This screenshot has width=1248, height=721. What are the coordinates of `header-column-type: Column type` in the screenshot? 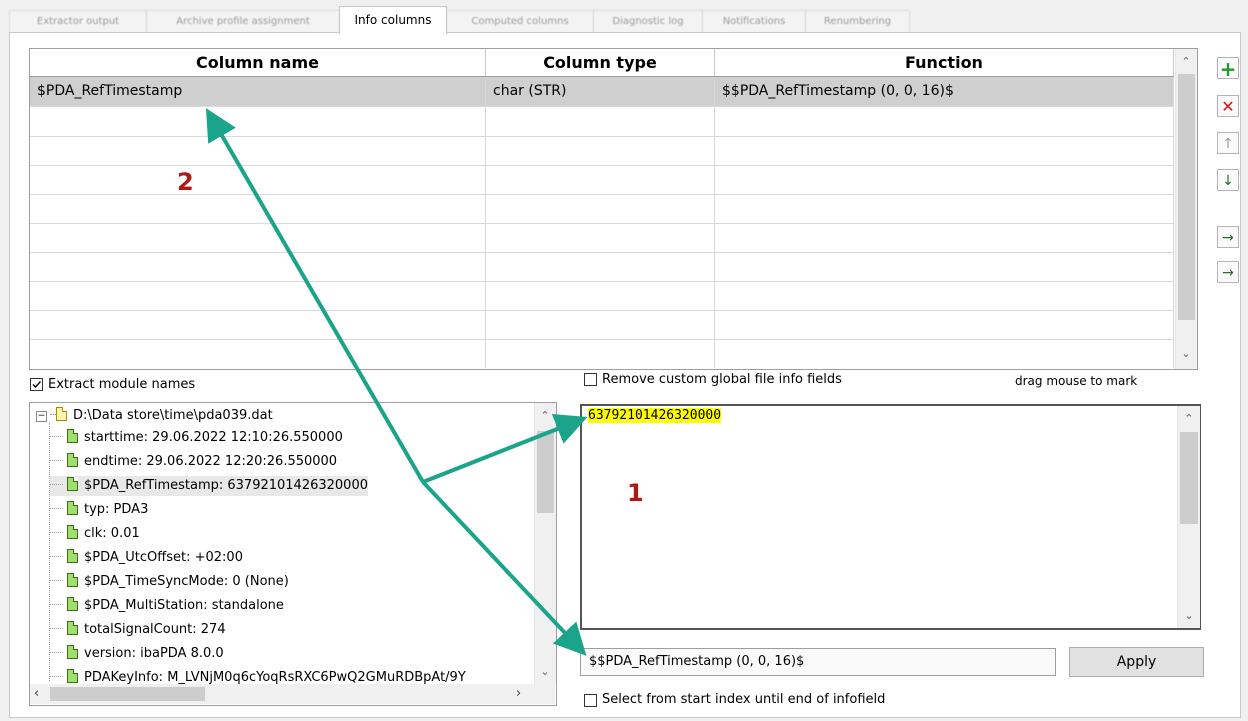 It's located at (600, 62).